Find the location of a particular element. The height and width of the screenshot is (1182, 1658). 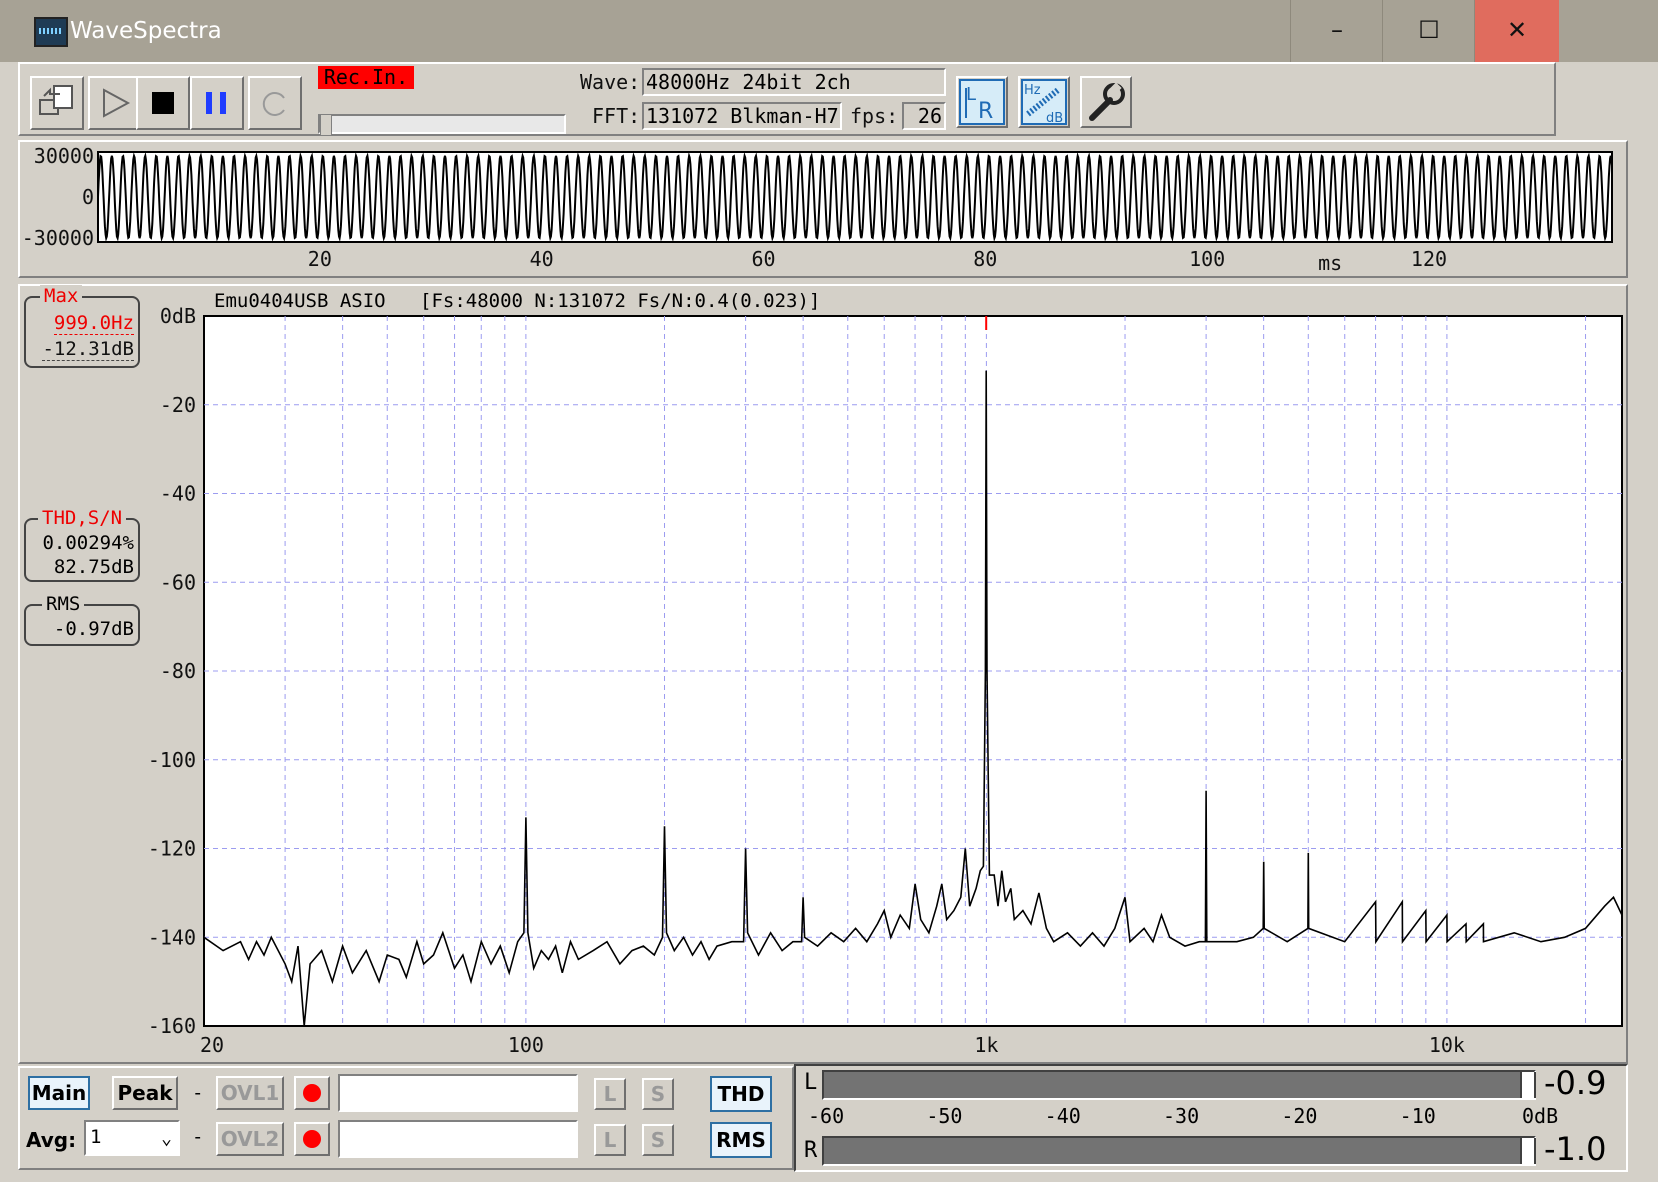

spectrum-y-tick: -60 is located at coordinates (178, 582).